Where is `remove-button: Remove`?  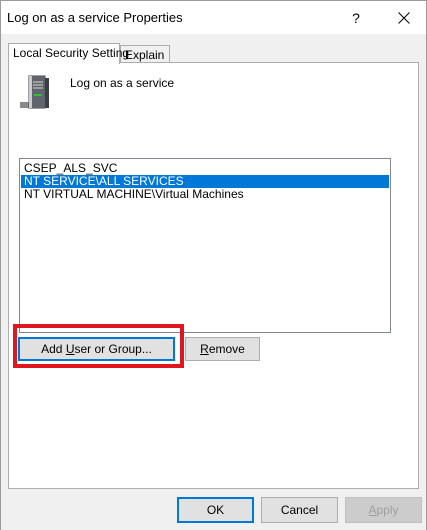 remove-button: Remove is located at coordinates (222, 349).